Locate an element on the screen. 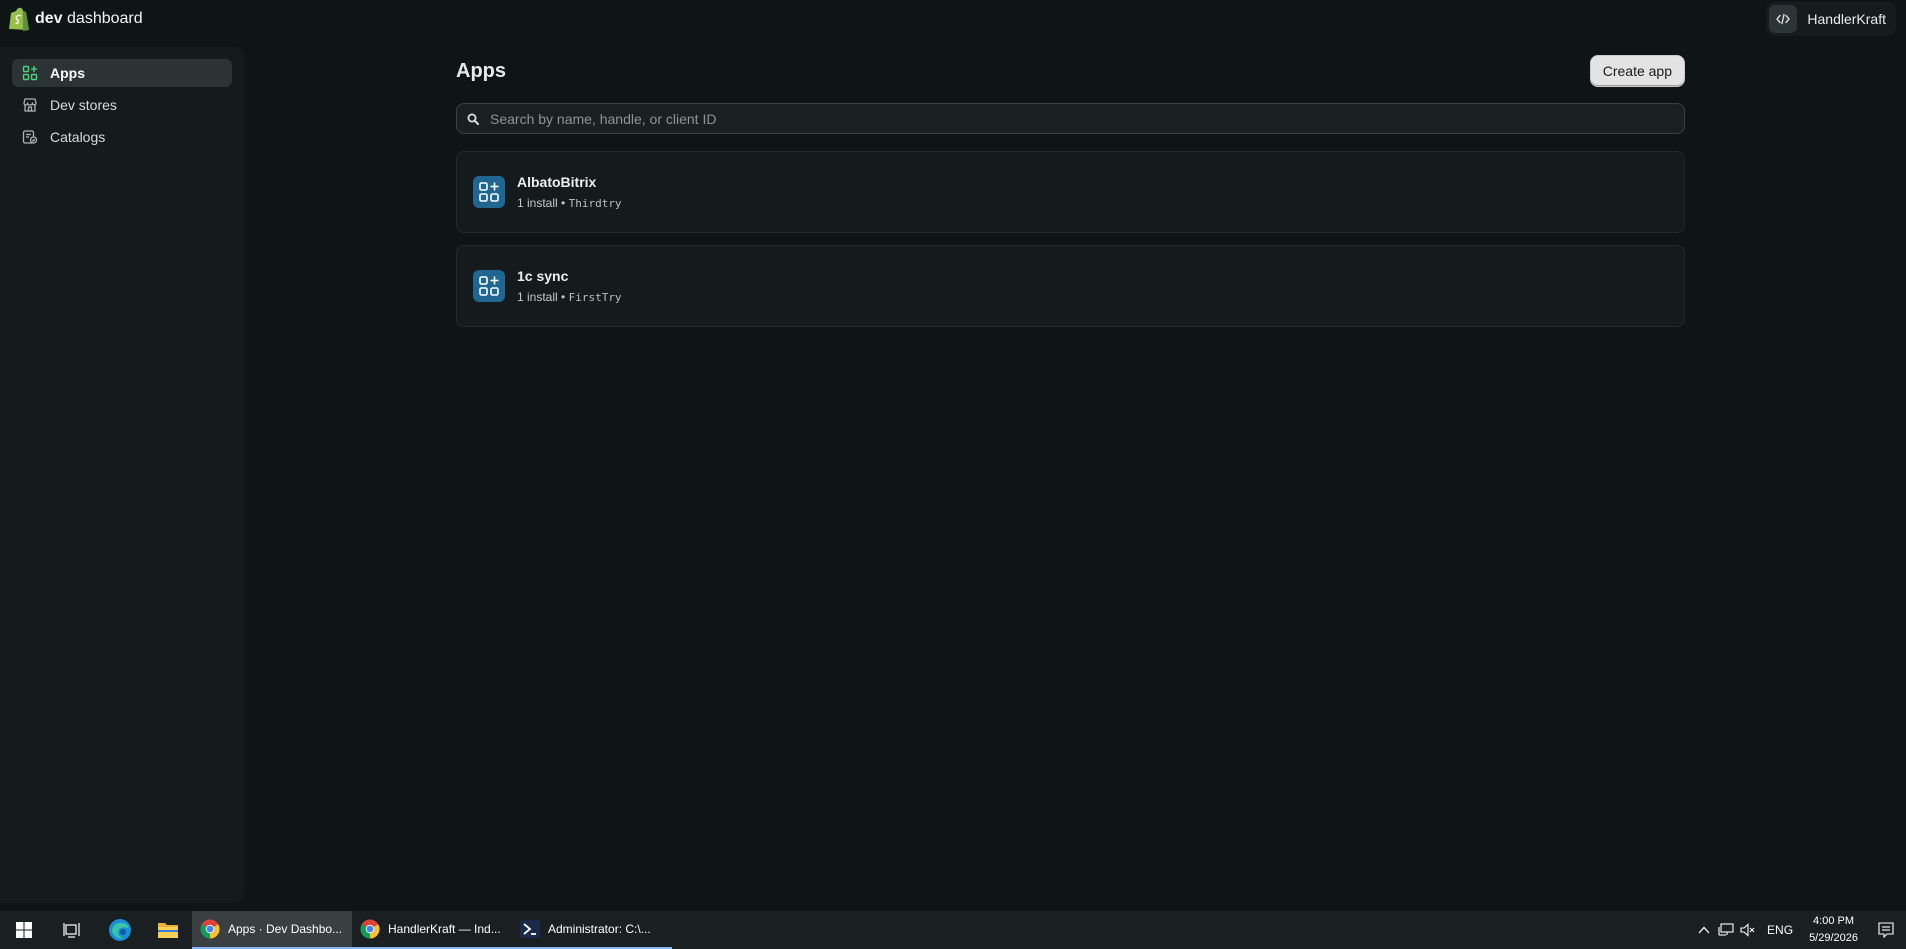 This screenshot has width=1906, height=949. app-card-albatobitrix: AlbatoBitrix 1 install • Thirdtry is located at coordinates (1070, 192).